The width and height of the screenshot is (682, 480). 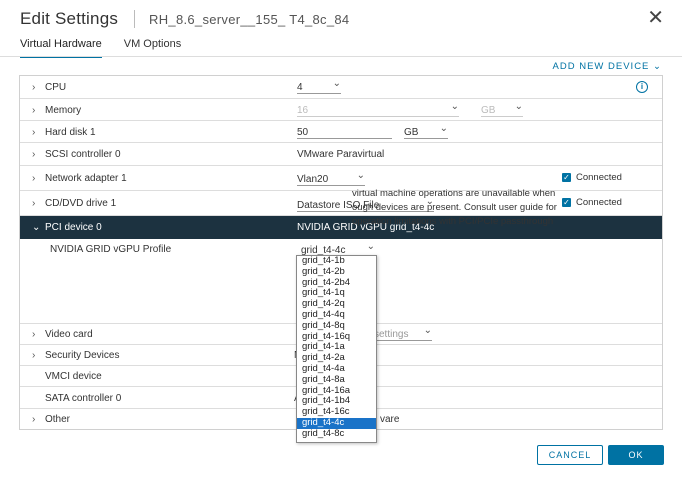 I want to click on scsi-value: VMware Paravirtual, so click(x=341, y=154).